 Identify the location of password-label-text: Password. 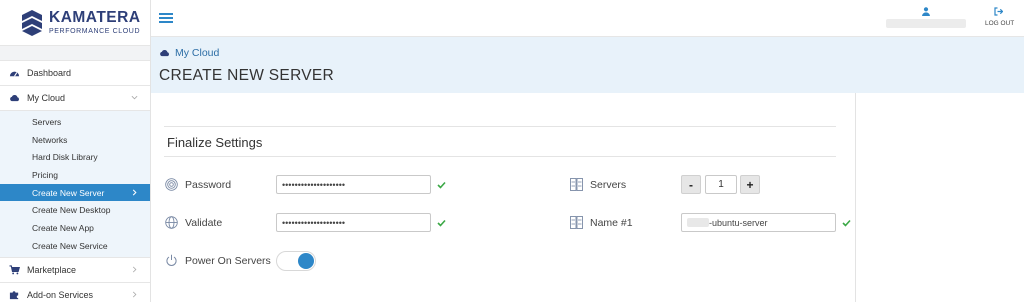
(208, 184).